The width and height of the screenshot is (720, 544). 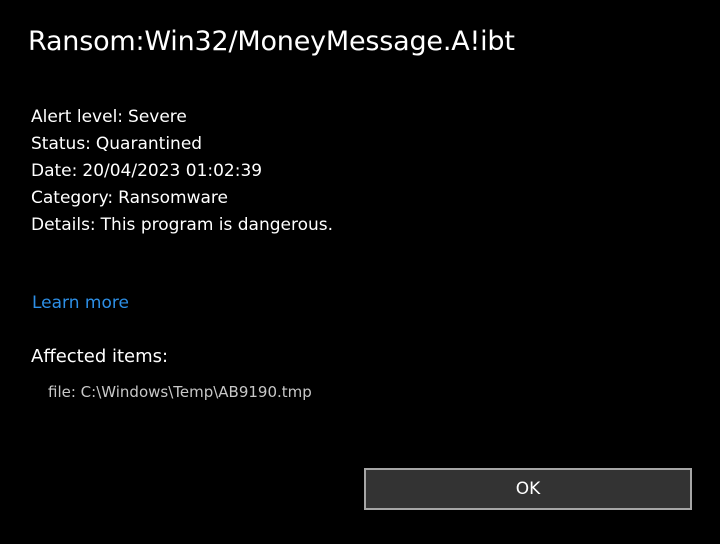 I want to click on category-value: Ransomware, so click(x=173, y=198).